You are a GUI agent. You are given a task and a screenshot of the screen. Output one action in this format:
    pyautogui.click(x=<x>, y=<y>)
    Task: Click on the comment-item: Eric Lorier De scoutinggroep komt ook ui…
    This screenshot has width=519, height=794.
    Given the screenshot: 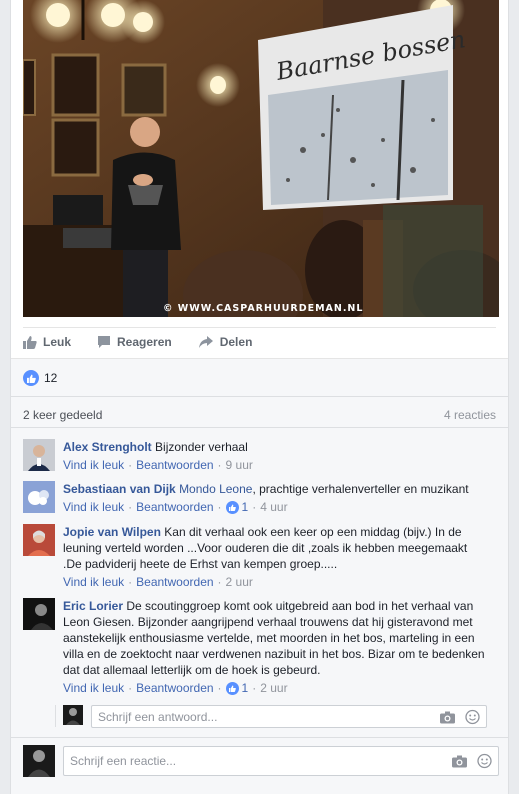 What is the action you would take?
    pyautogui.click(x=259, y=647)
    